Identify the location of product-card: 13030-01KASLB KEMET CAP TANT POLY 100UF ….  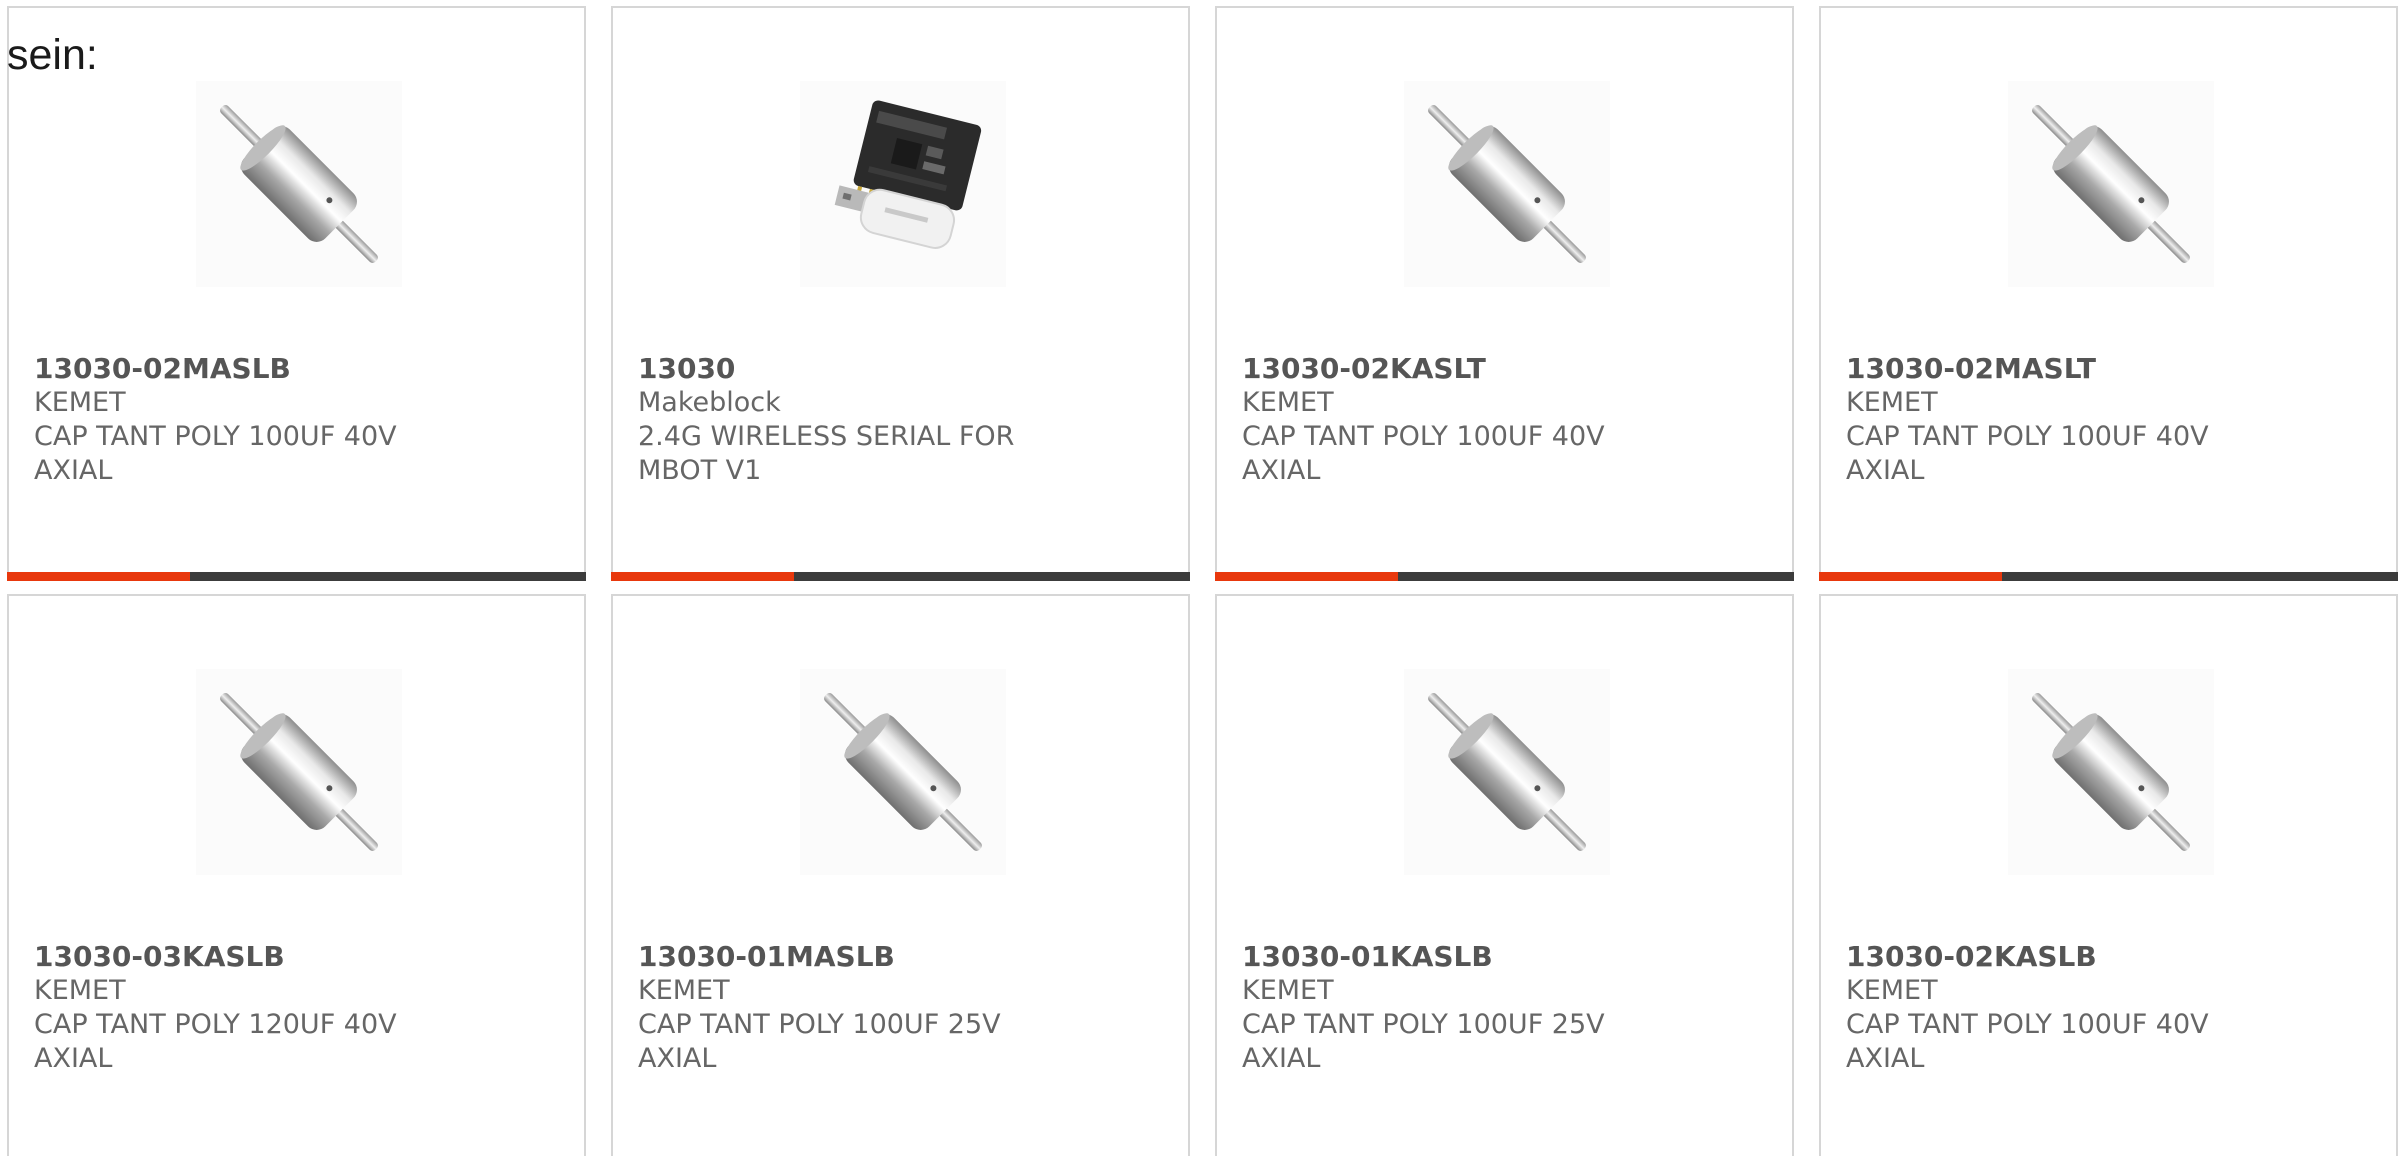
(1504, 875).